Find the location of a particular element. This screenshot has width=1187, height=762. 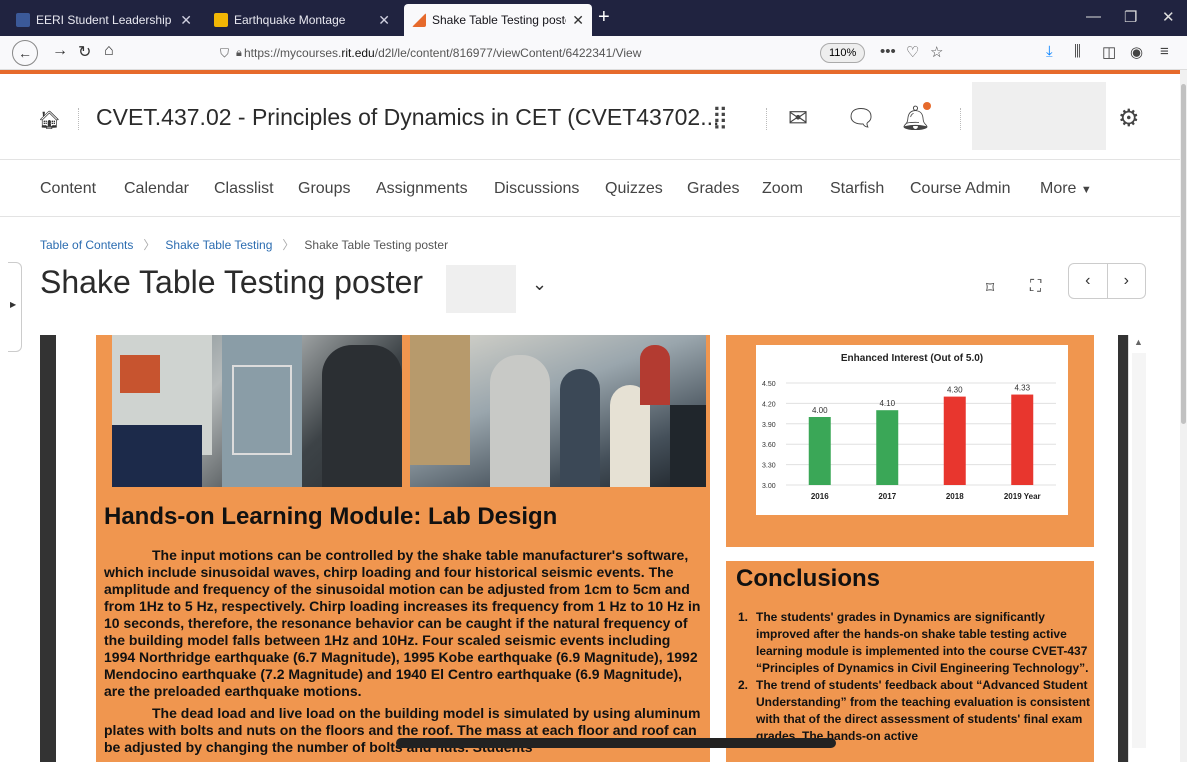

home-icon: 🏠︎ is located at coordinates (49, 120).